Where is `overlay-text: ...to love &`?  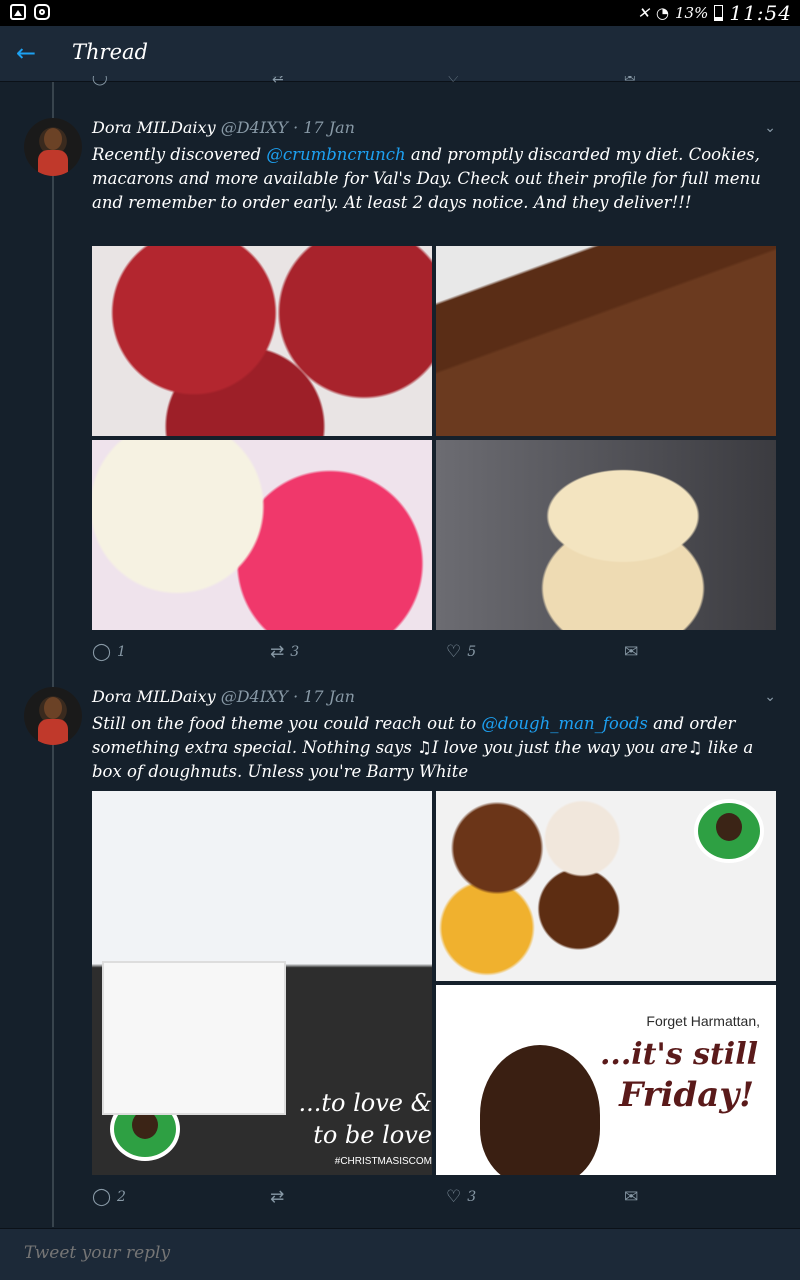 overlay-text: ...to love & is located at coordinates (365, 1103).